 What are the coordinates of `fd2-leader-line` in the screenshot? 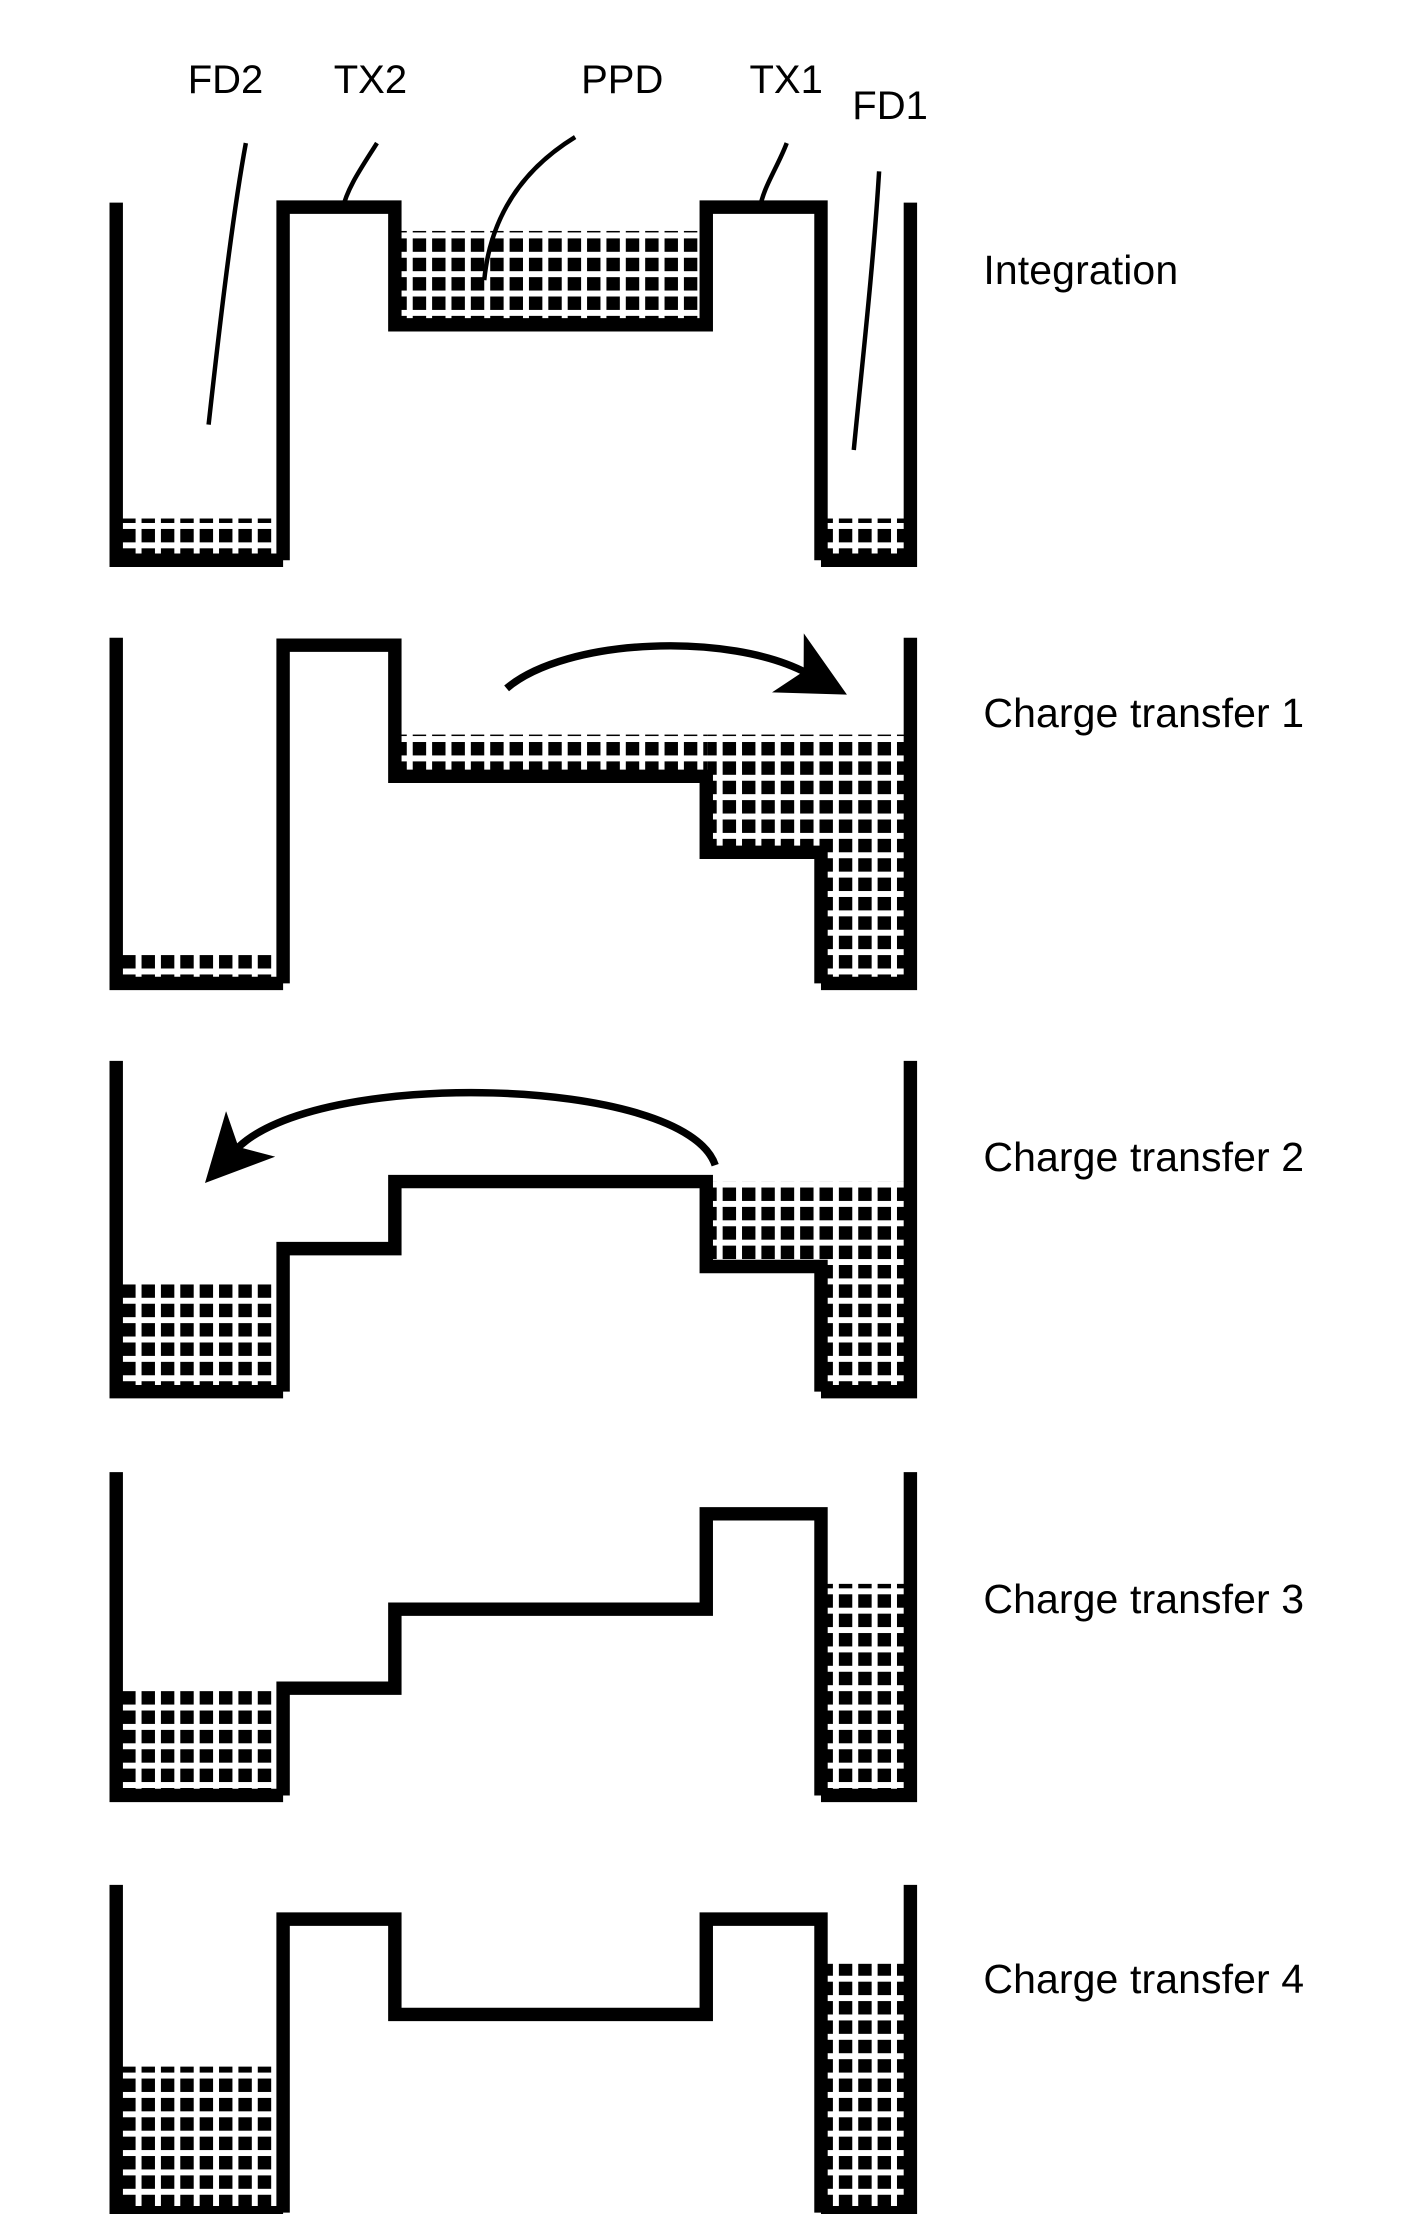 It's located at (227, 283).